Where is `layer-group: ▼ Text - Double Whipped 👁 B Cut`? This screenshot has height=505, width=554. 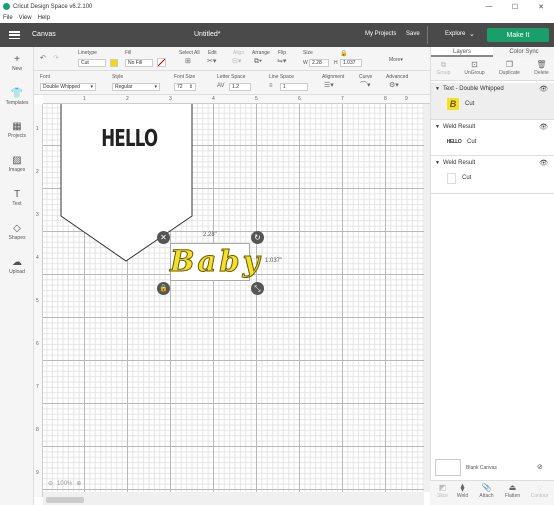
layer-group: ▼ Text - Double Whipped 👁 B Cut is located at coordinates (492, 101).